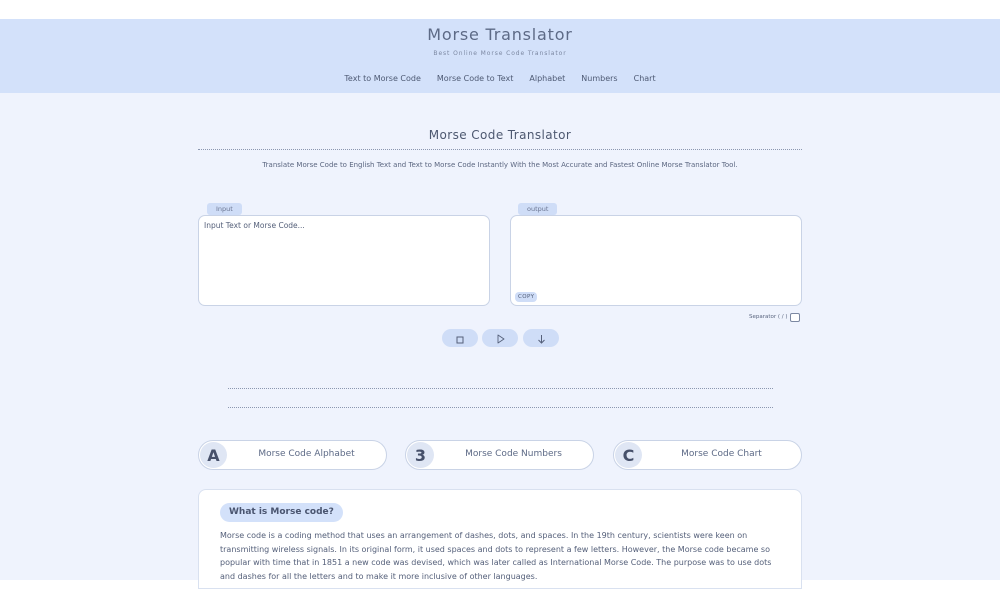 The height and width of the screenshot is (600, 1000). I want to click on title-divider, so click(500, 149).